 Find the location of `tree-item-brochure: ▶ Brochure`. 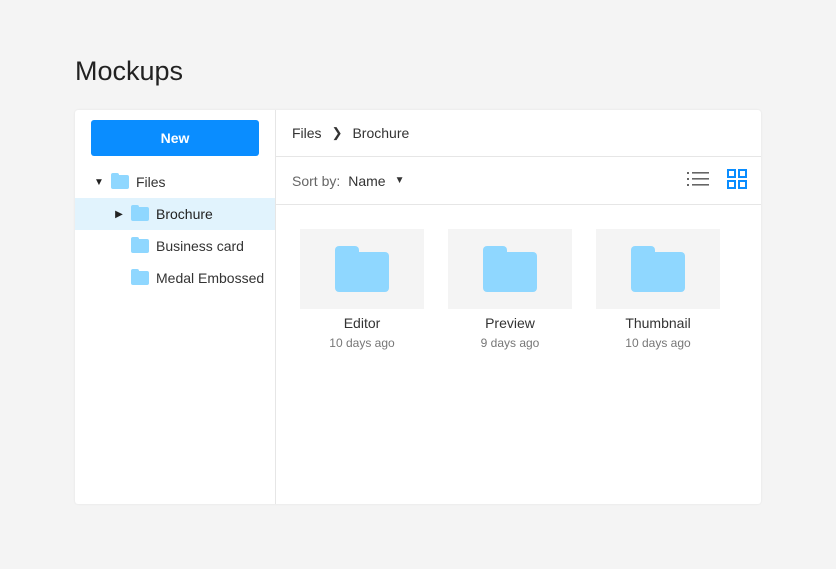

tree-item-brochure: ▶ Brochure is located at coordinates (175, 214).